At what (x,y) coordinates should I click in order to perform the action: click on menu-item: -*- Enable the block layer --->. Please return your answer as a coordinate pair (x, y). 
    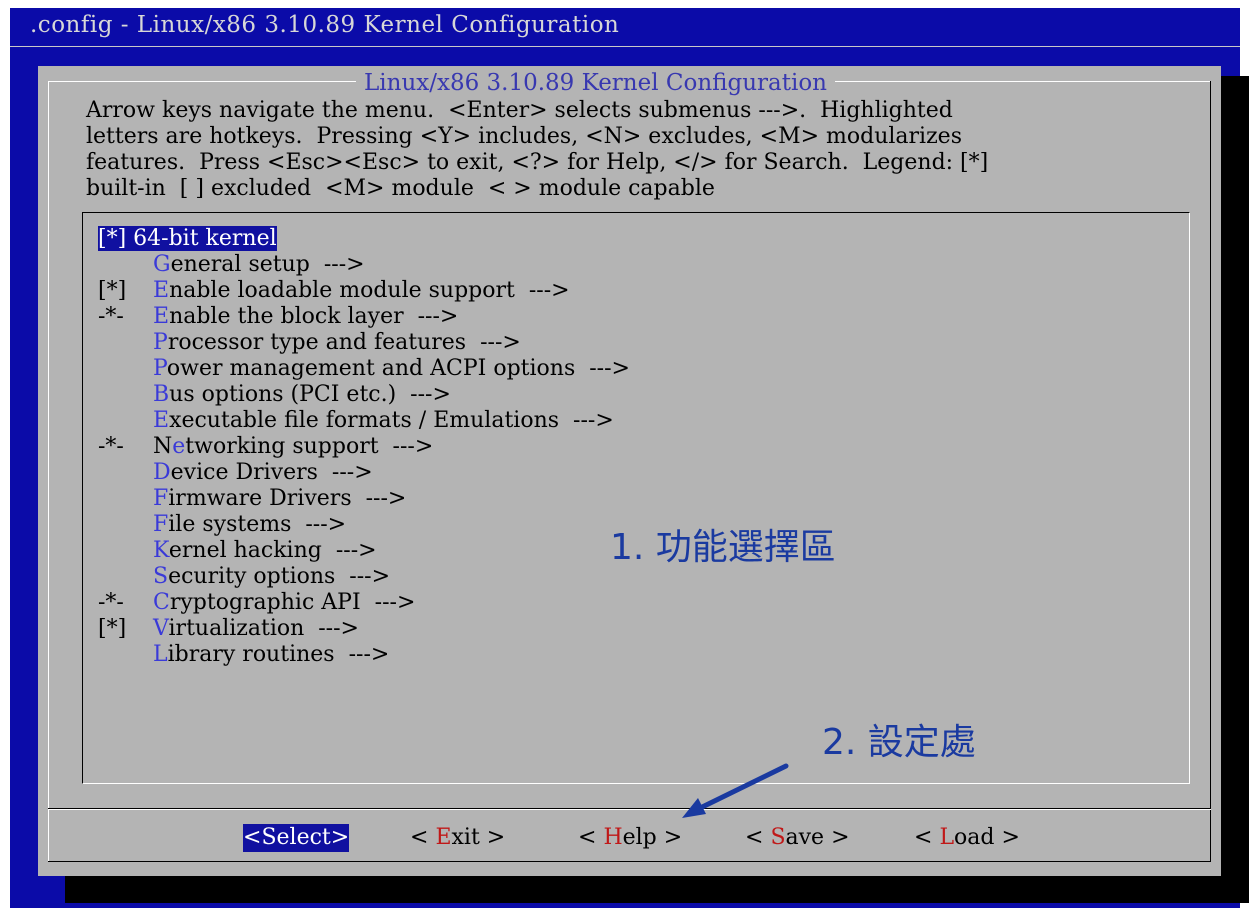
    Looking at the image, I should click on (278, 317).